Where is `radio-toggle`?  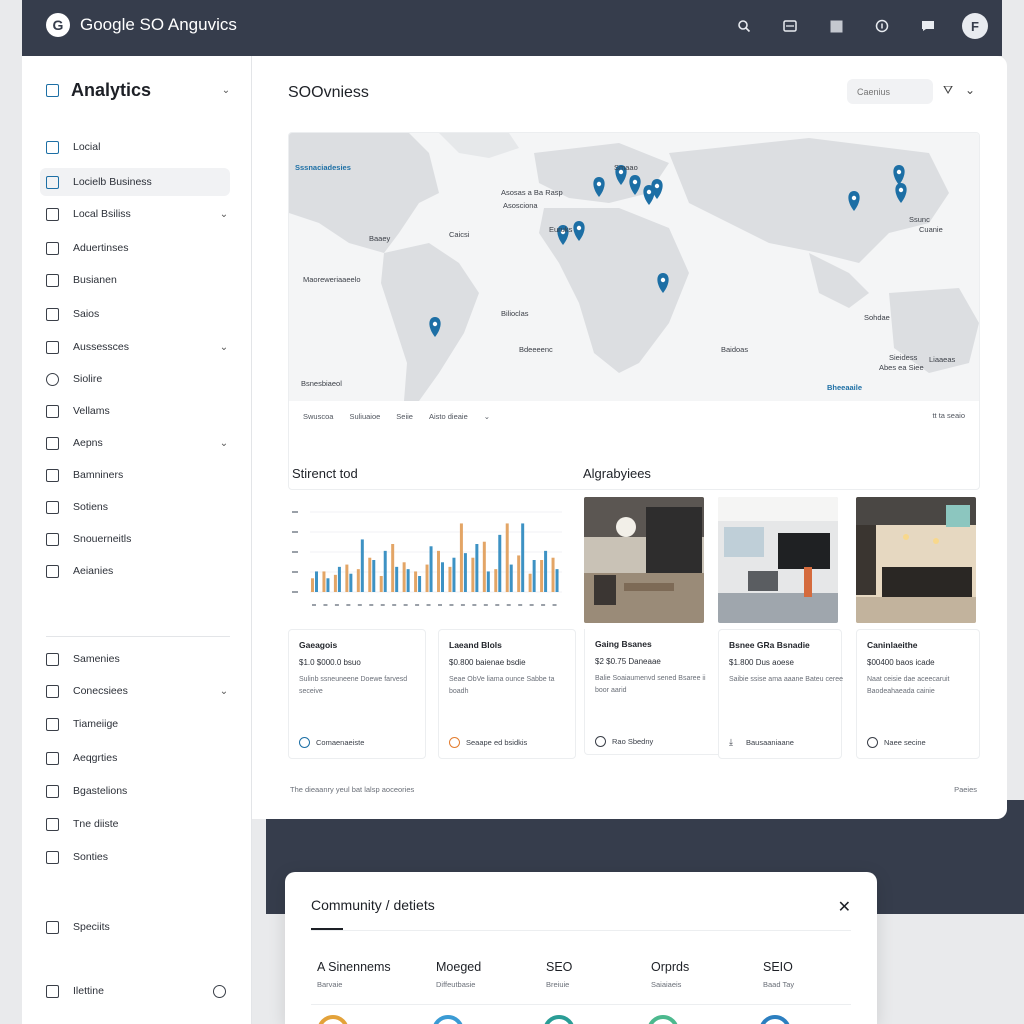 radio-toggle is located at coordinates (219, 991).